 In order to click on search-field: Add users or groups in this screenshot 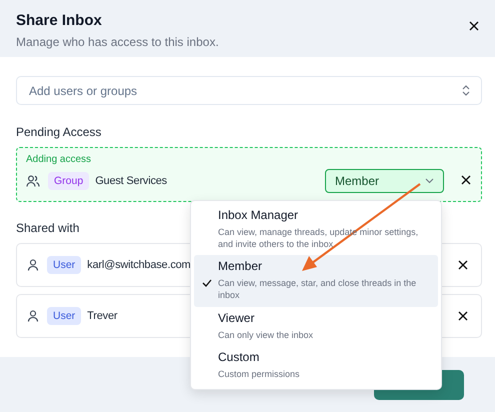, I will do `click(249, 90)`.